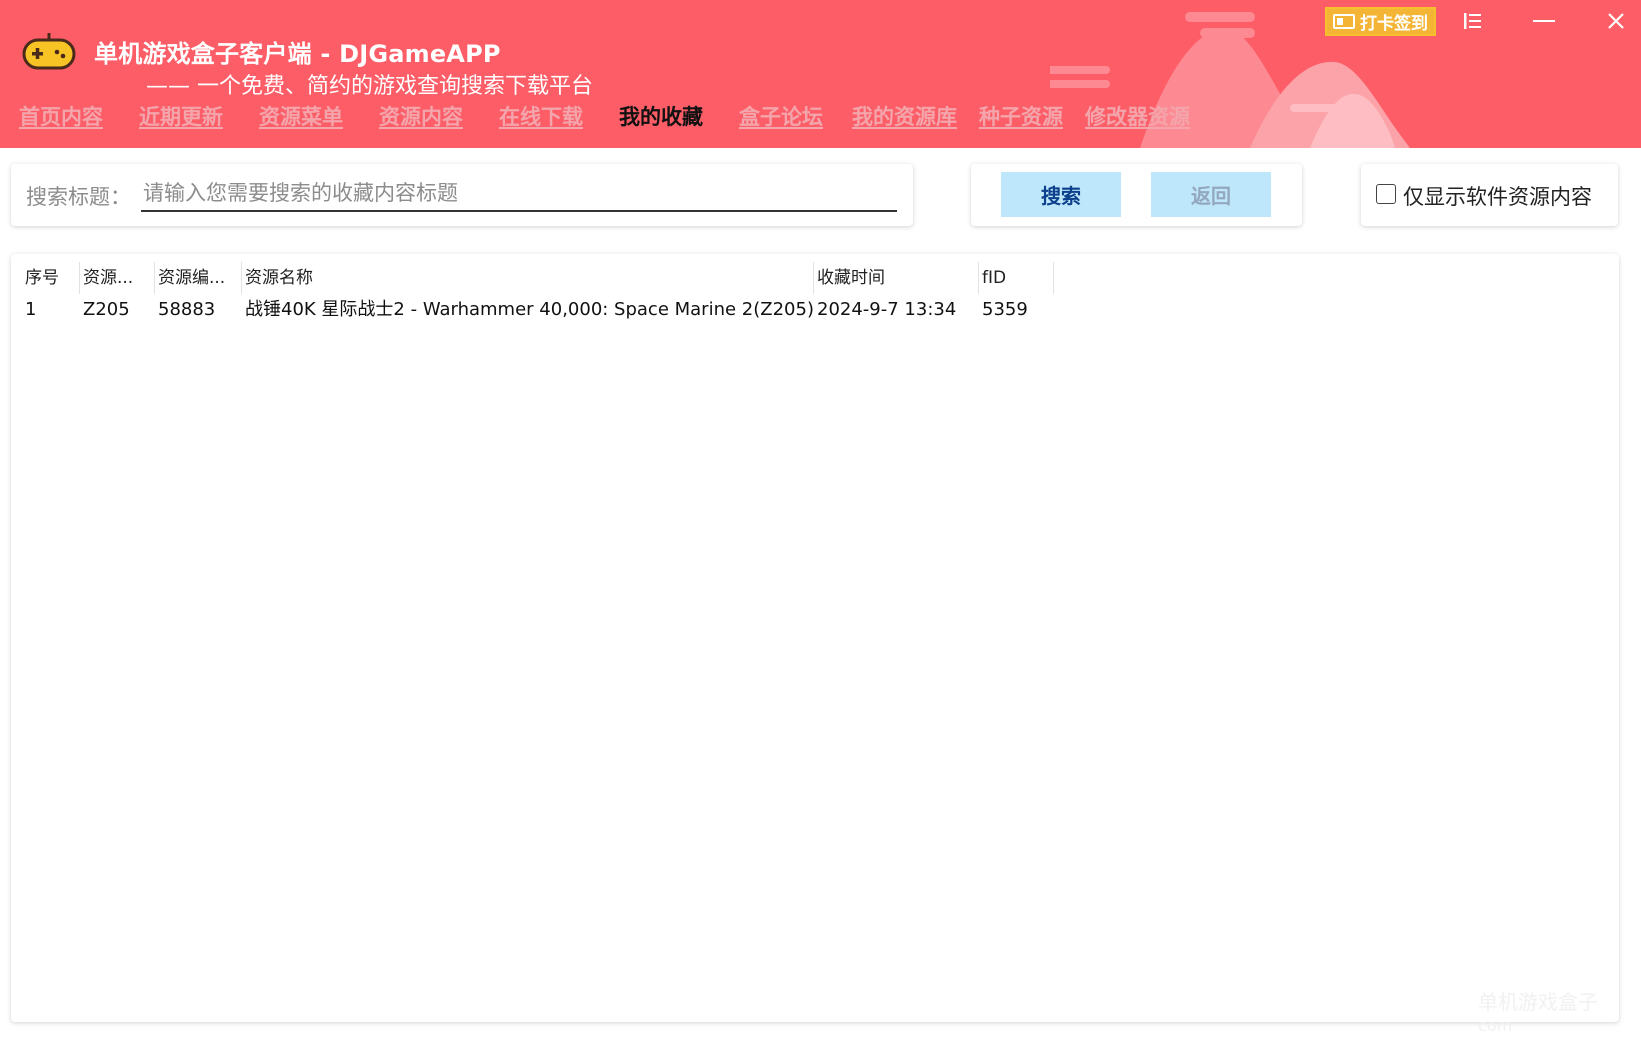 This screenshot has height=1044, width=1641. Describe the element at coordinates (1137, 116) in the screenshot. I see `nav-item-trainer-resources: 修改器资源` at that location.